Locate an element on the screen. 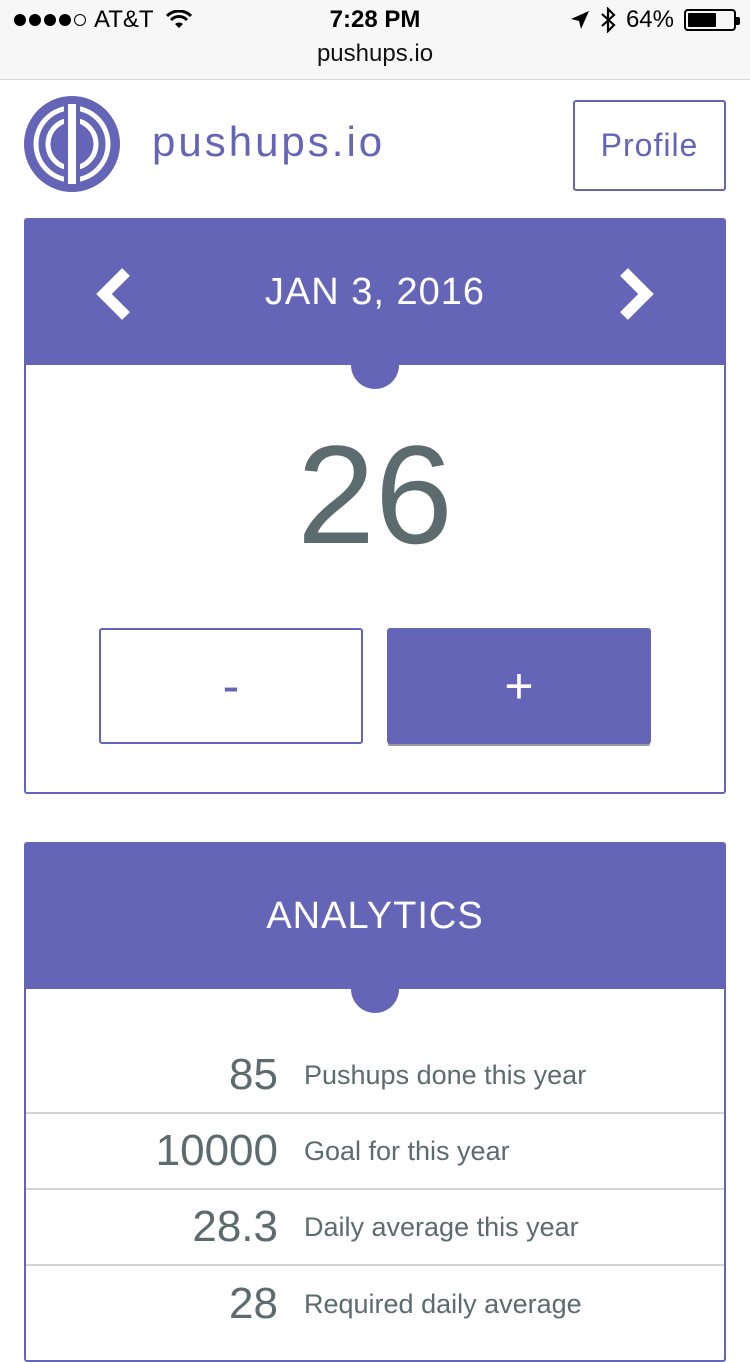  date-header: JAN 3, 2016 is located at coordinates (375, 304).